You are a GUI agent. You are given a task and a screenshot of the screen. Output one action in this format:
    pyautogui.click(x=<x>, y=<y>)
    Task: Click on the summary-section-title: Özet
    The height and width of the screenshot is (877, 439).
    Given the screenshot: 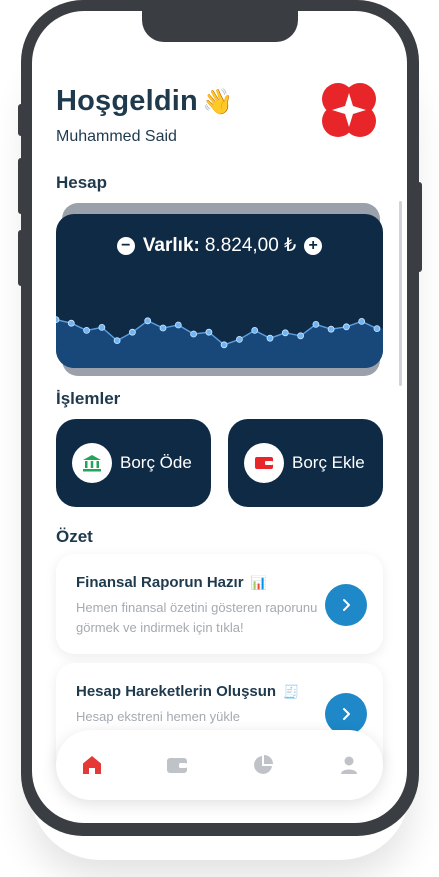 What is the action you would take?
    pyautogui.click(x=74, y=536)
    